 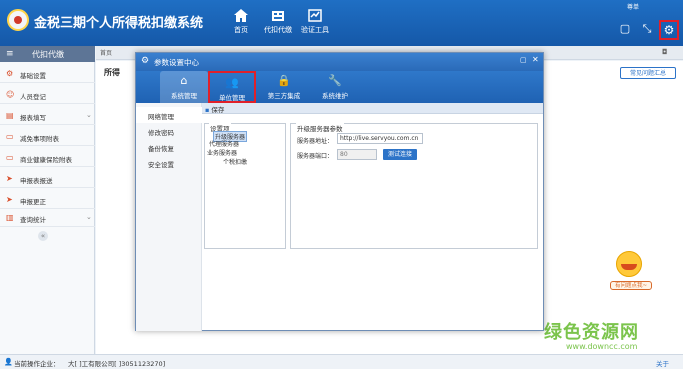 I want to click on tree-node-business-server: 业务服务器, so click(x=222, y=152).